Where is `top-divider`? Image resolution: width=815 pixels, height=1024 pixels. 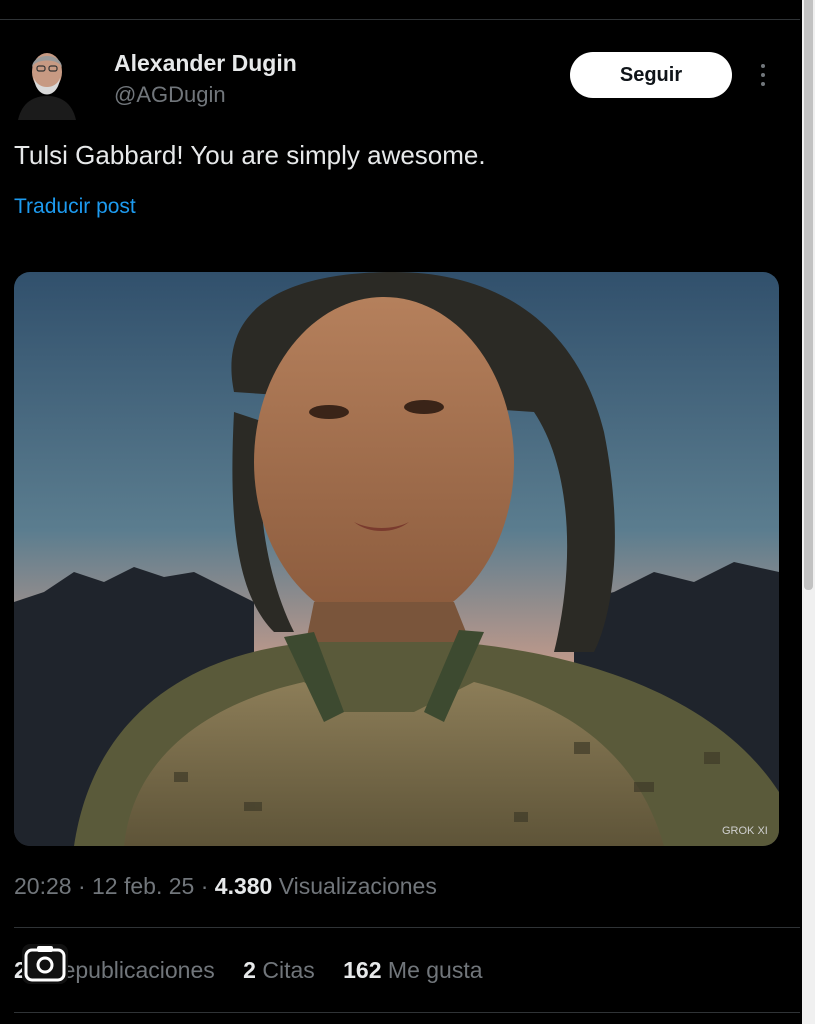 top-divider is located at coordinates (400, 19).